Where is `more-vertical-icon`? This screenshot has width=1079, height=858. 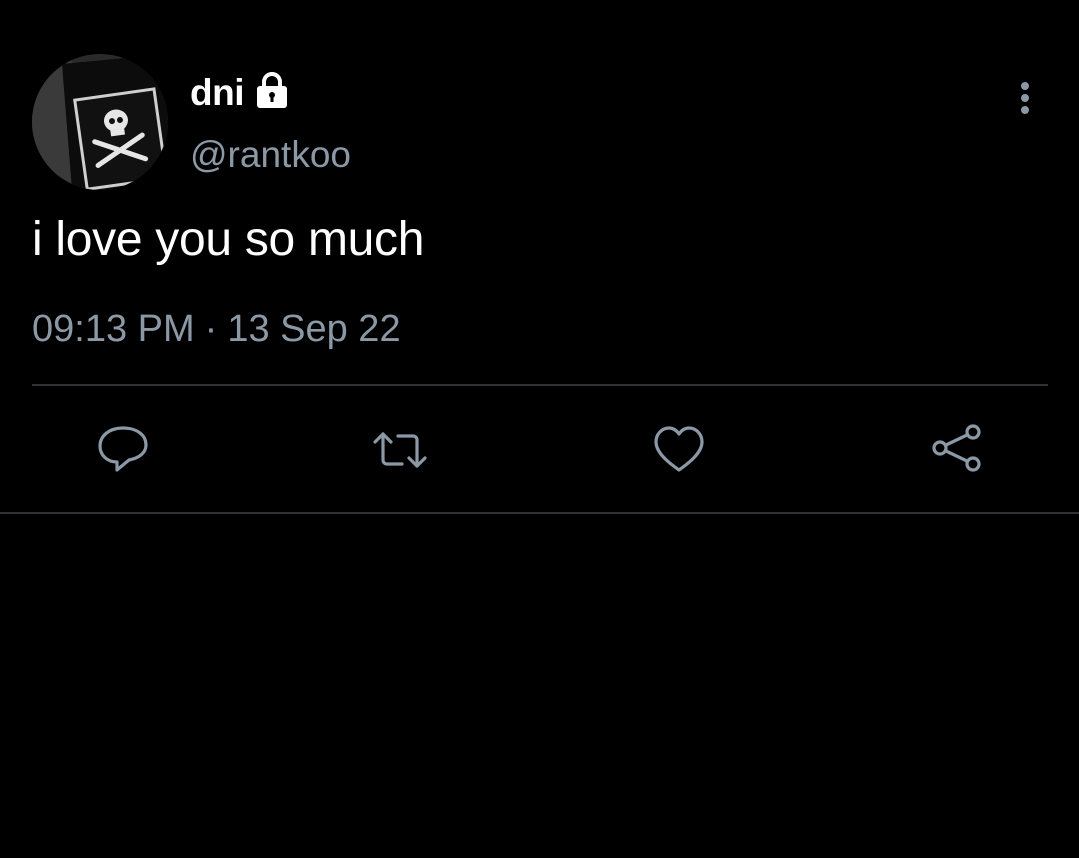
more-vertical-icon is located at coordinates (1025, 98).